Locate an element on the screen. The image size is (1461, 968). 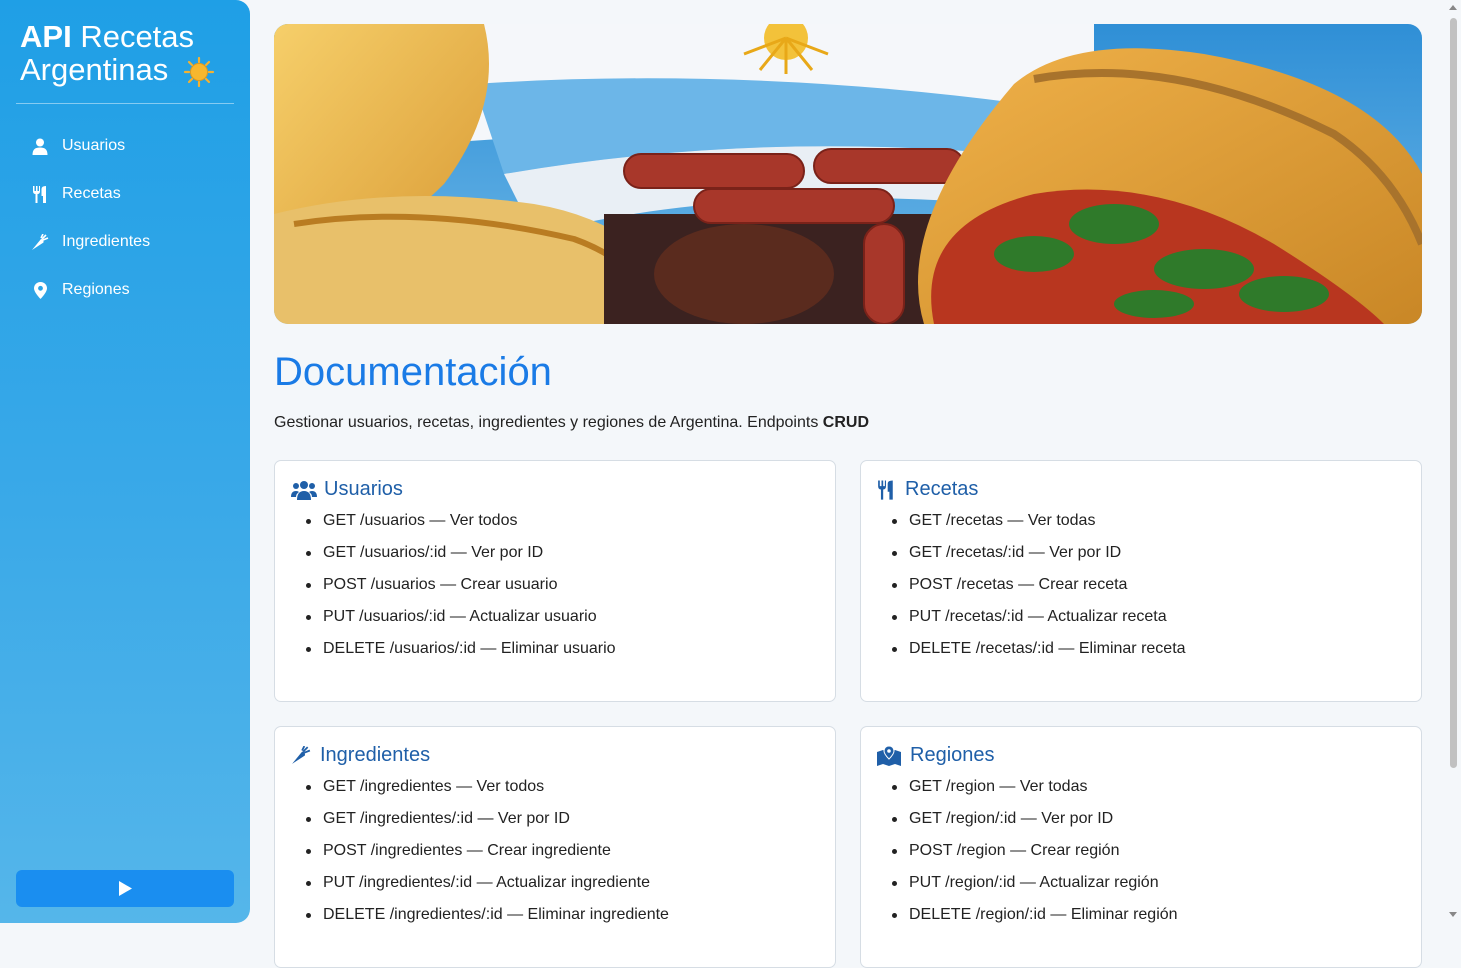
endpoint-item: GET /ingredientes/:id — Ver por ID is located at coordinates (487, 825).